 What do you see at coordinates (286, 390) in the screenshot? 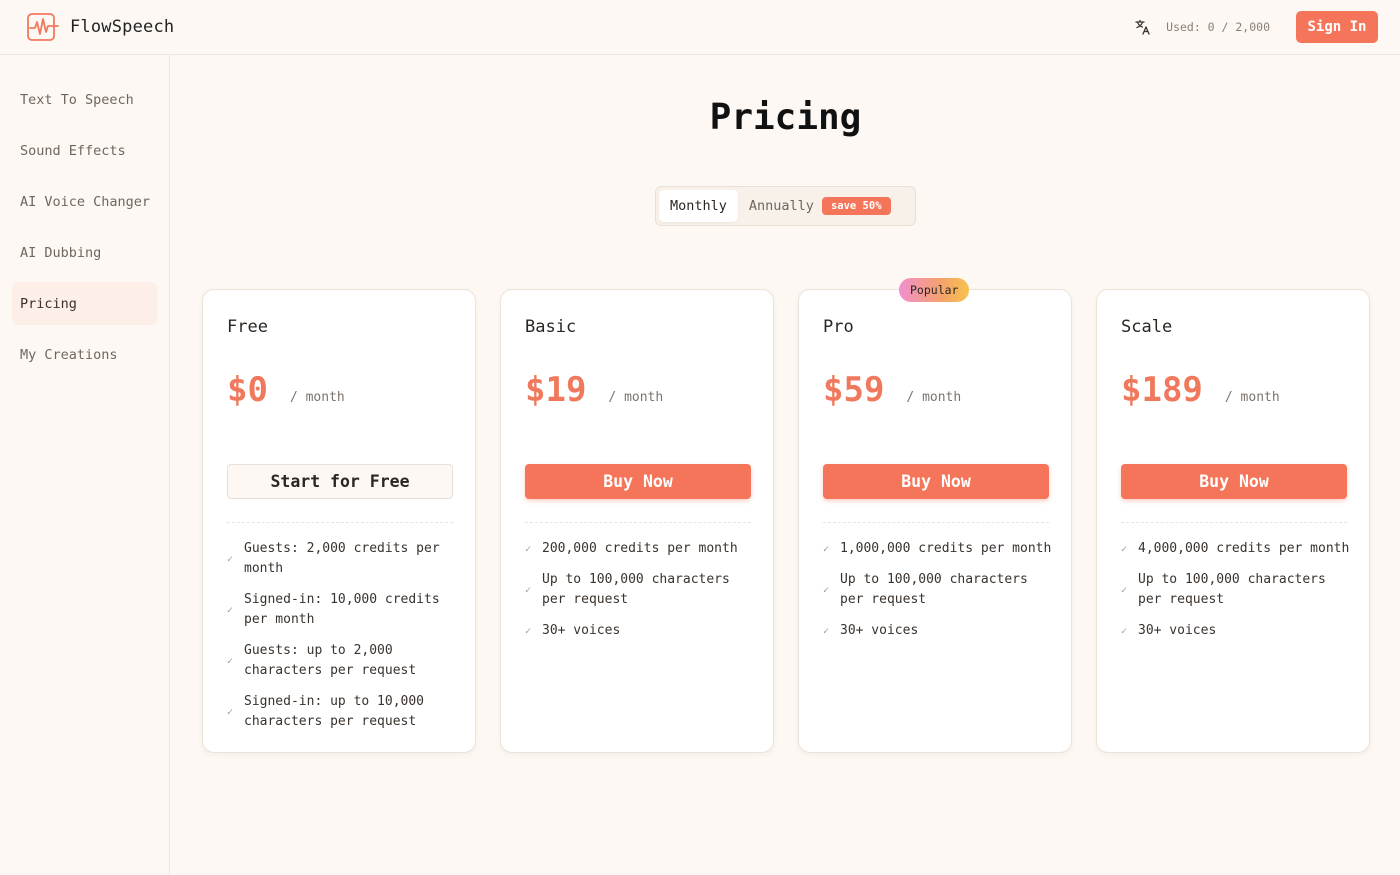
I see `price-row: $0 / month` at bounding box center [286, 390].